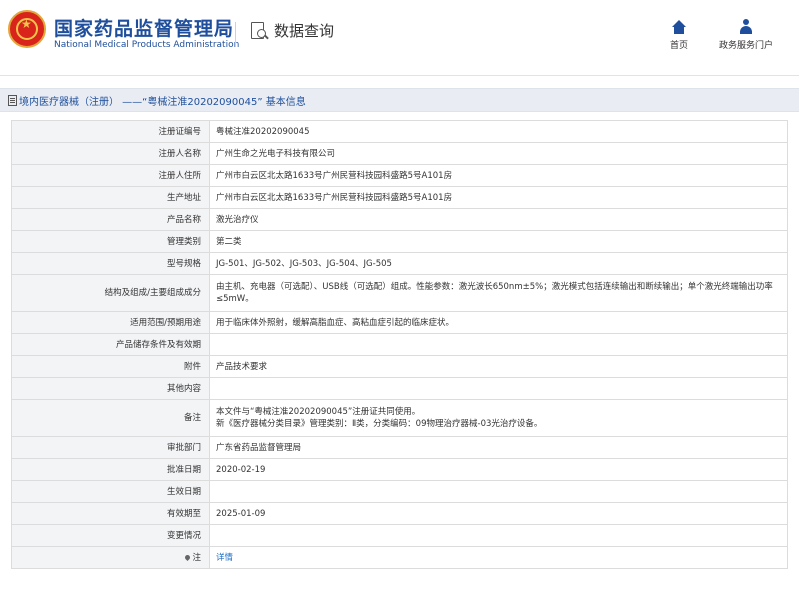 This screenshot has height=590, width=799. I want to click on field-label: 注册人住所, so click(110, 175).